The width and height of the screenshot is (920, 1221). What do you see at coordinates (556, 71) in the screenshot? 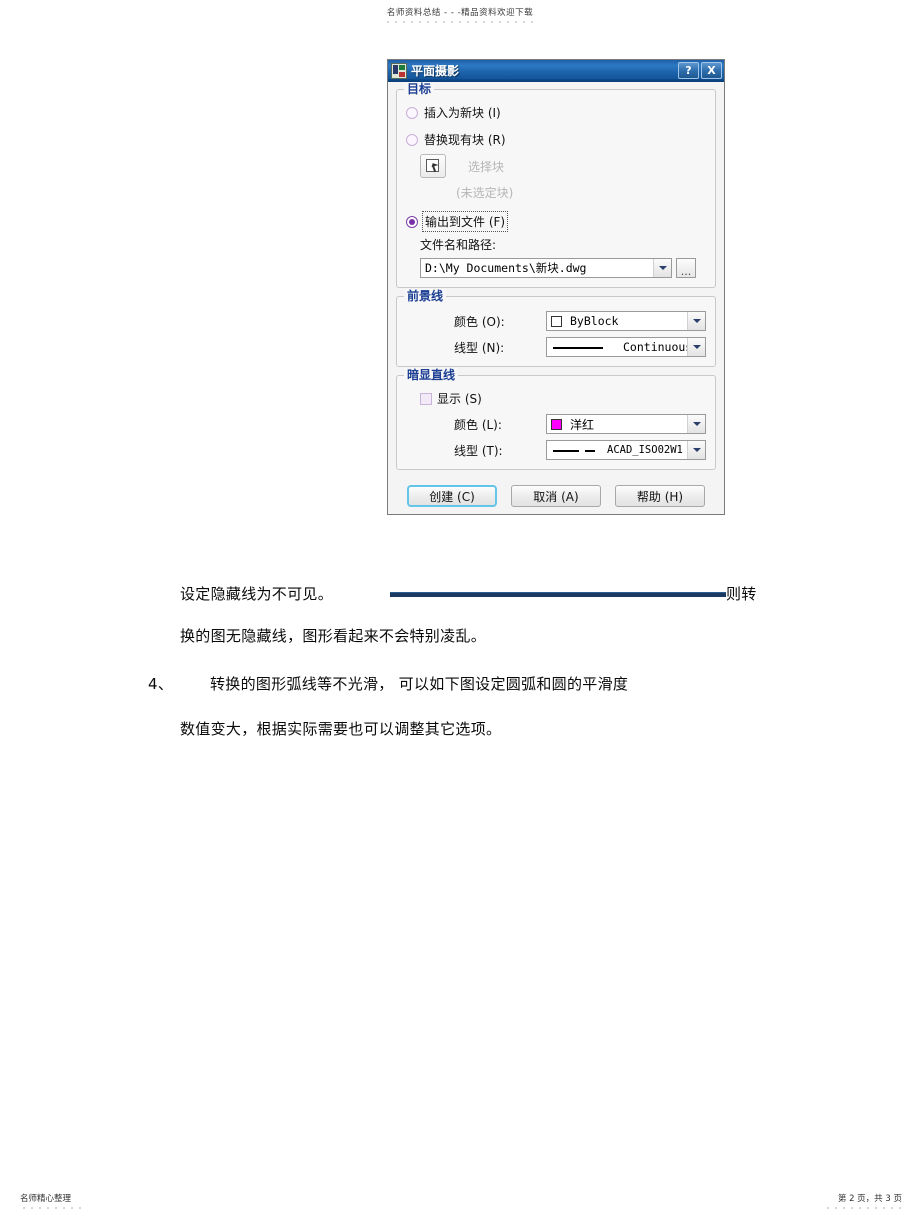
I see `dialog-titlebar: 平面摄影 ? X` at bounding box center [556, 71].